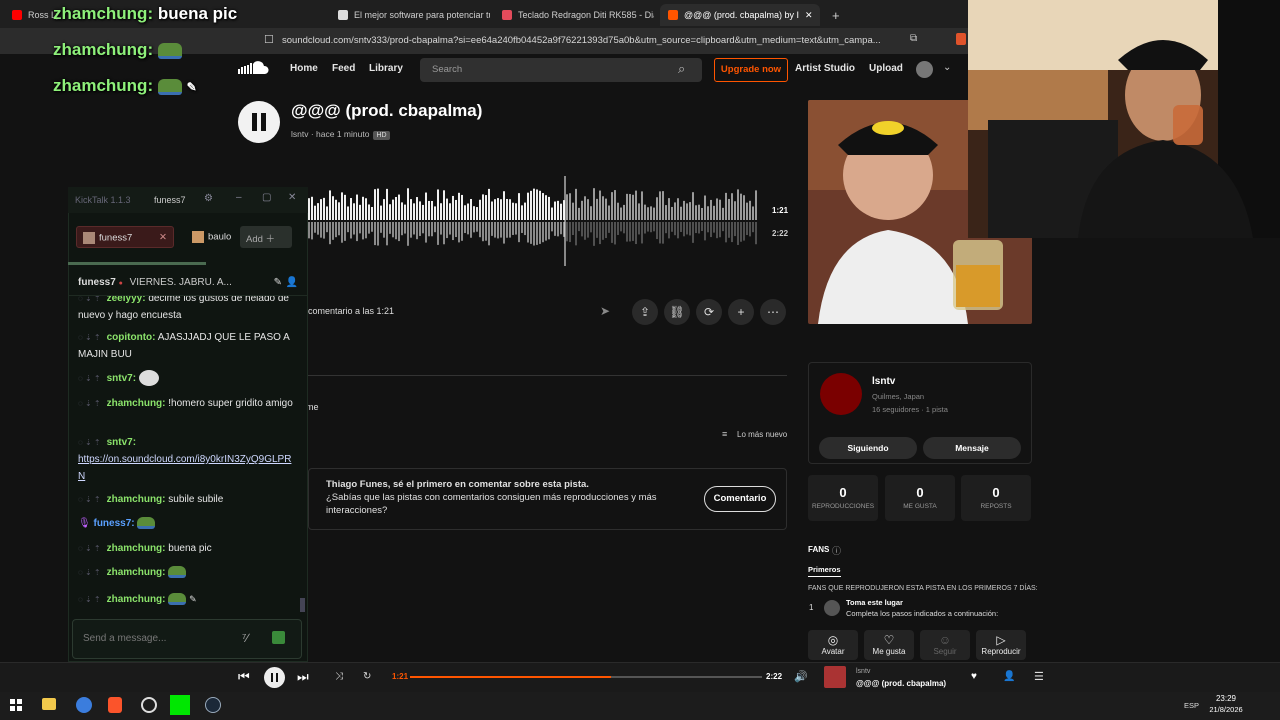 Image resolution: width=1280 pixels, height=720 pixels. Describe the element at coordinates (149, 705) in the screenshot. I see `obs-icon` at that location.